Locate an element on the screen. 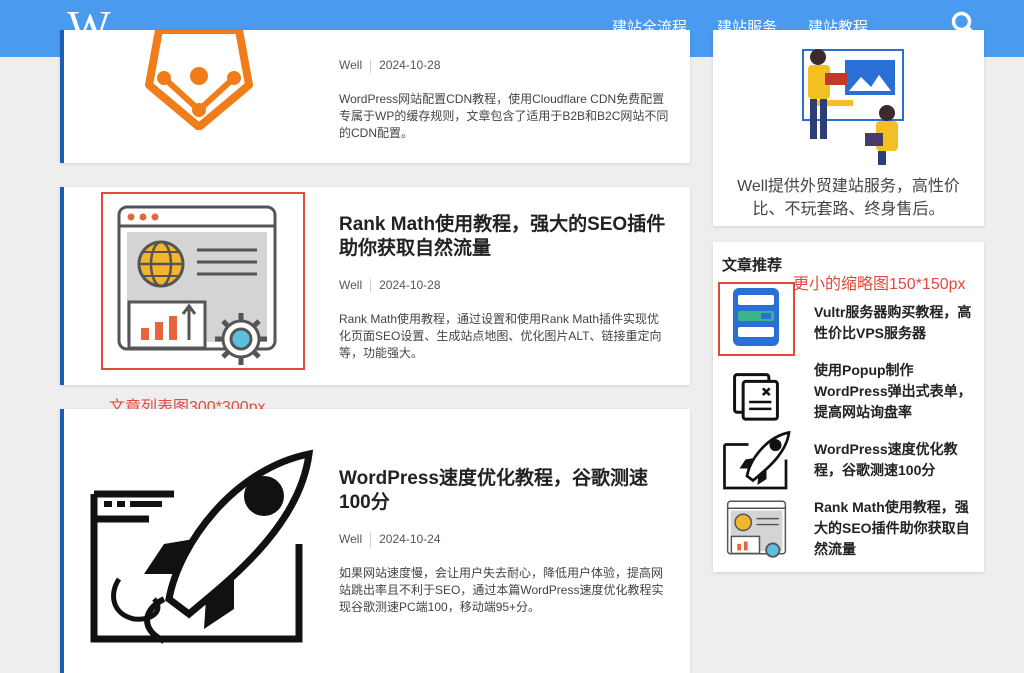 Image resolution: width=1024 pixels, height=673 pixels. web-designers-illustration is located at coordinates (853, 105).